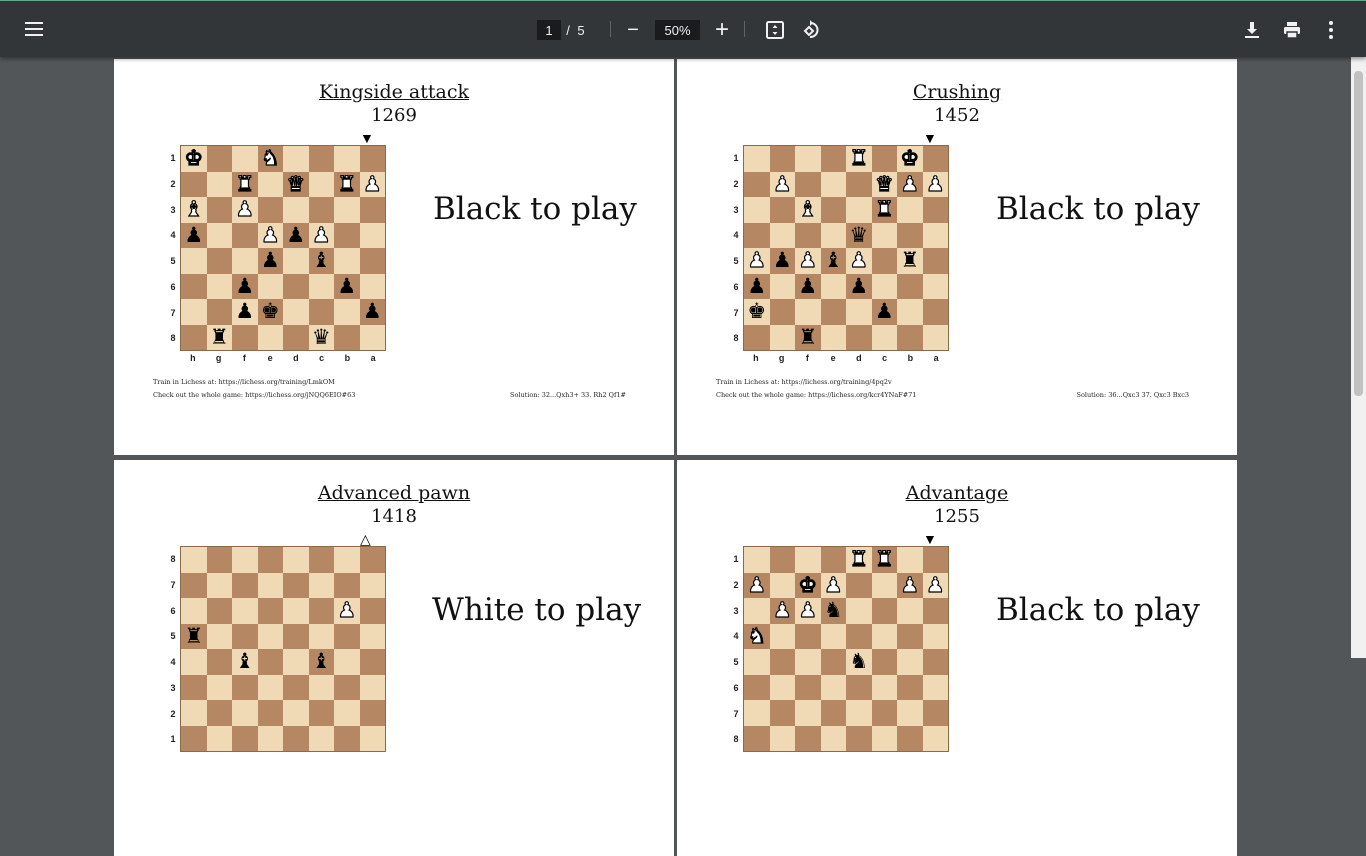 The image size is (1366, 856). Describe the element at coordinates (781, 358) in the screenshot. I see `file-label: g` at that location.